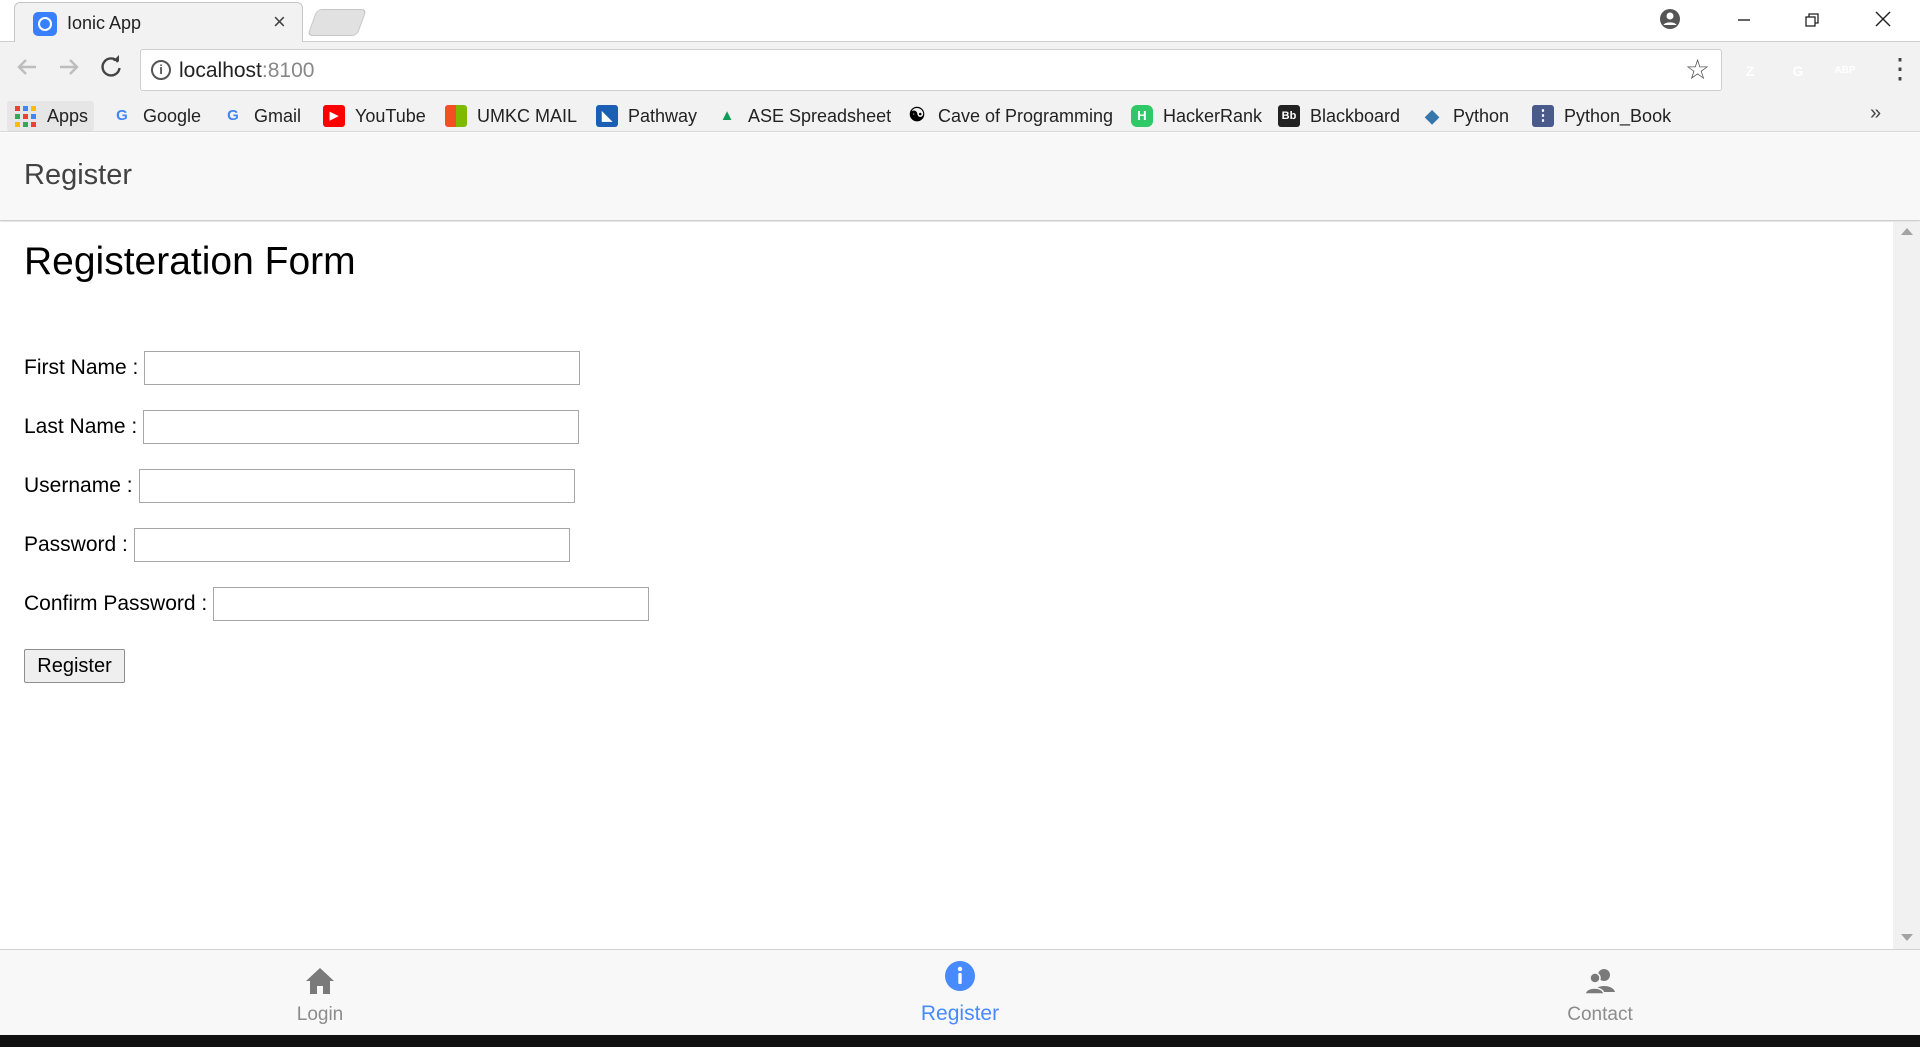  Describe the element at coordinates (1883, 21) in the screenshot. I see `close-window-icon` at that location.